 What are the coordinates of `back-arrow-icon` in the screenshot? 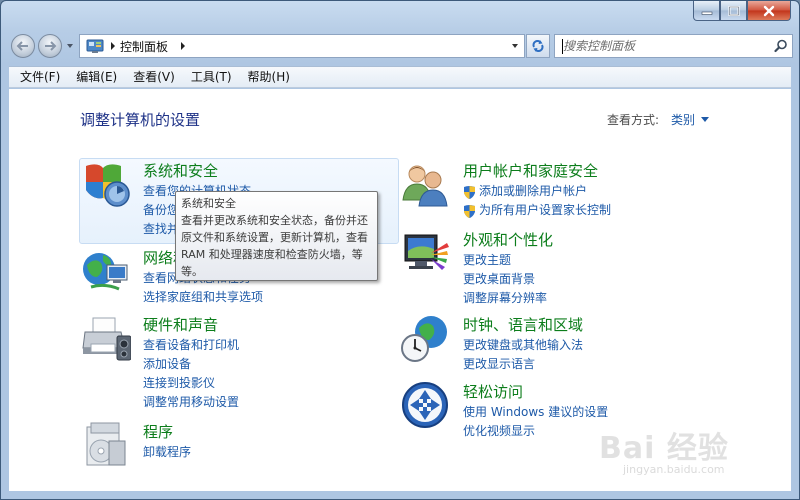 It's located at (22, 46).